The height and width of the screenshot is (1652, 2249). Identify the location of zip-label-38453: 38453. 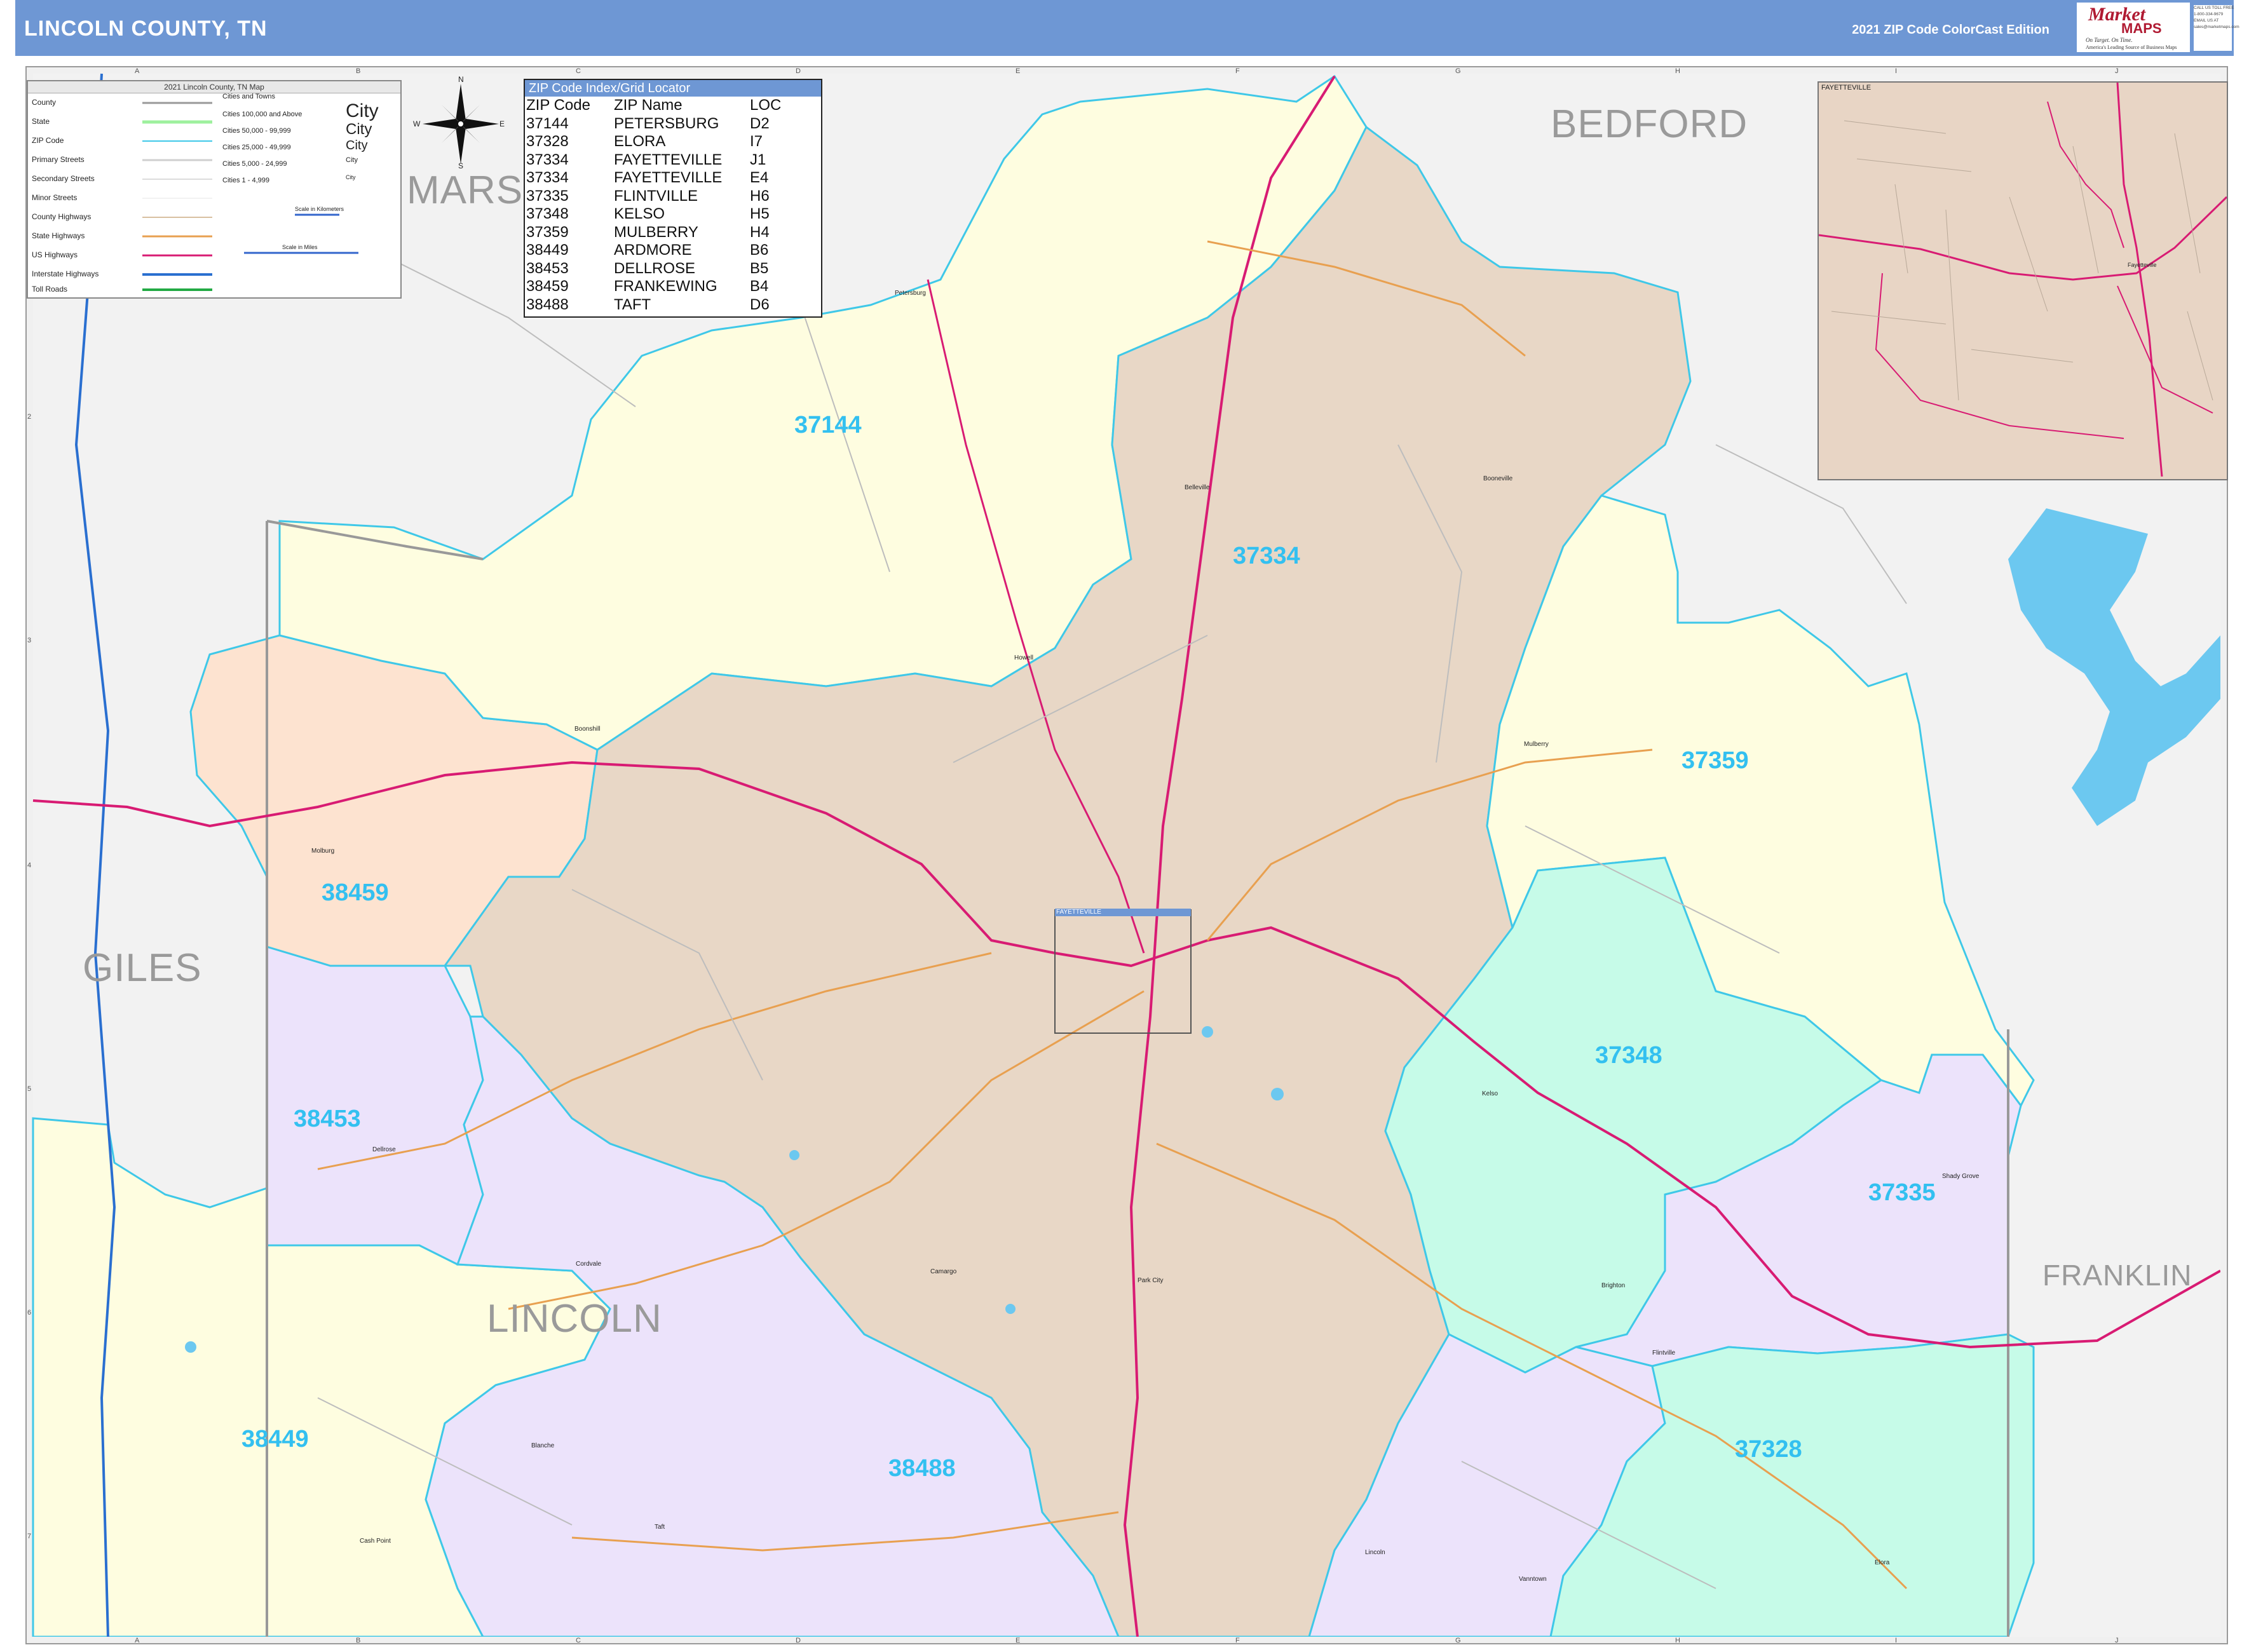
(327, 1119).